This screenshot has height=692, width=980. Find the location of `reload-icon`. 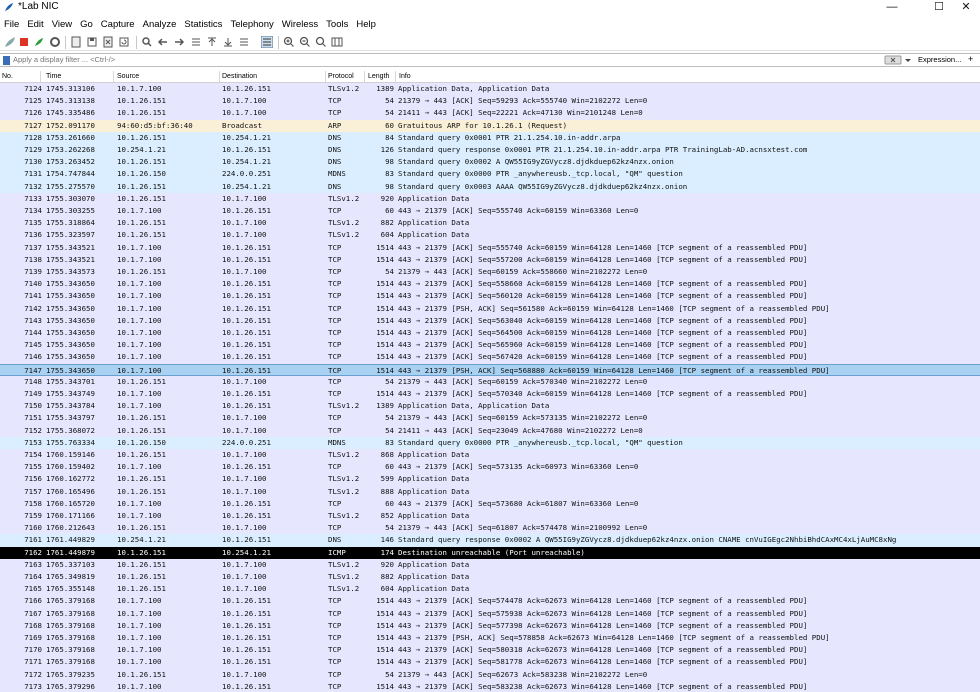

reload-icon is located at coordinates (124, 42).